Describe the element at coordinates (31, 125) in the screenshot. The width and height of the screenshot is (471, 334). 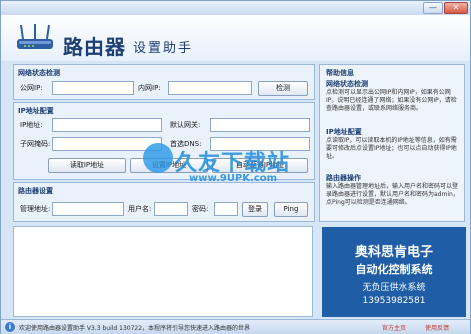
I see `ip-address-label: IP地址:` at that location.